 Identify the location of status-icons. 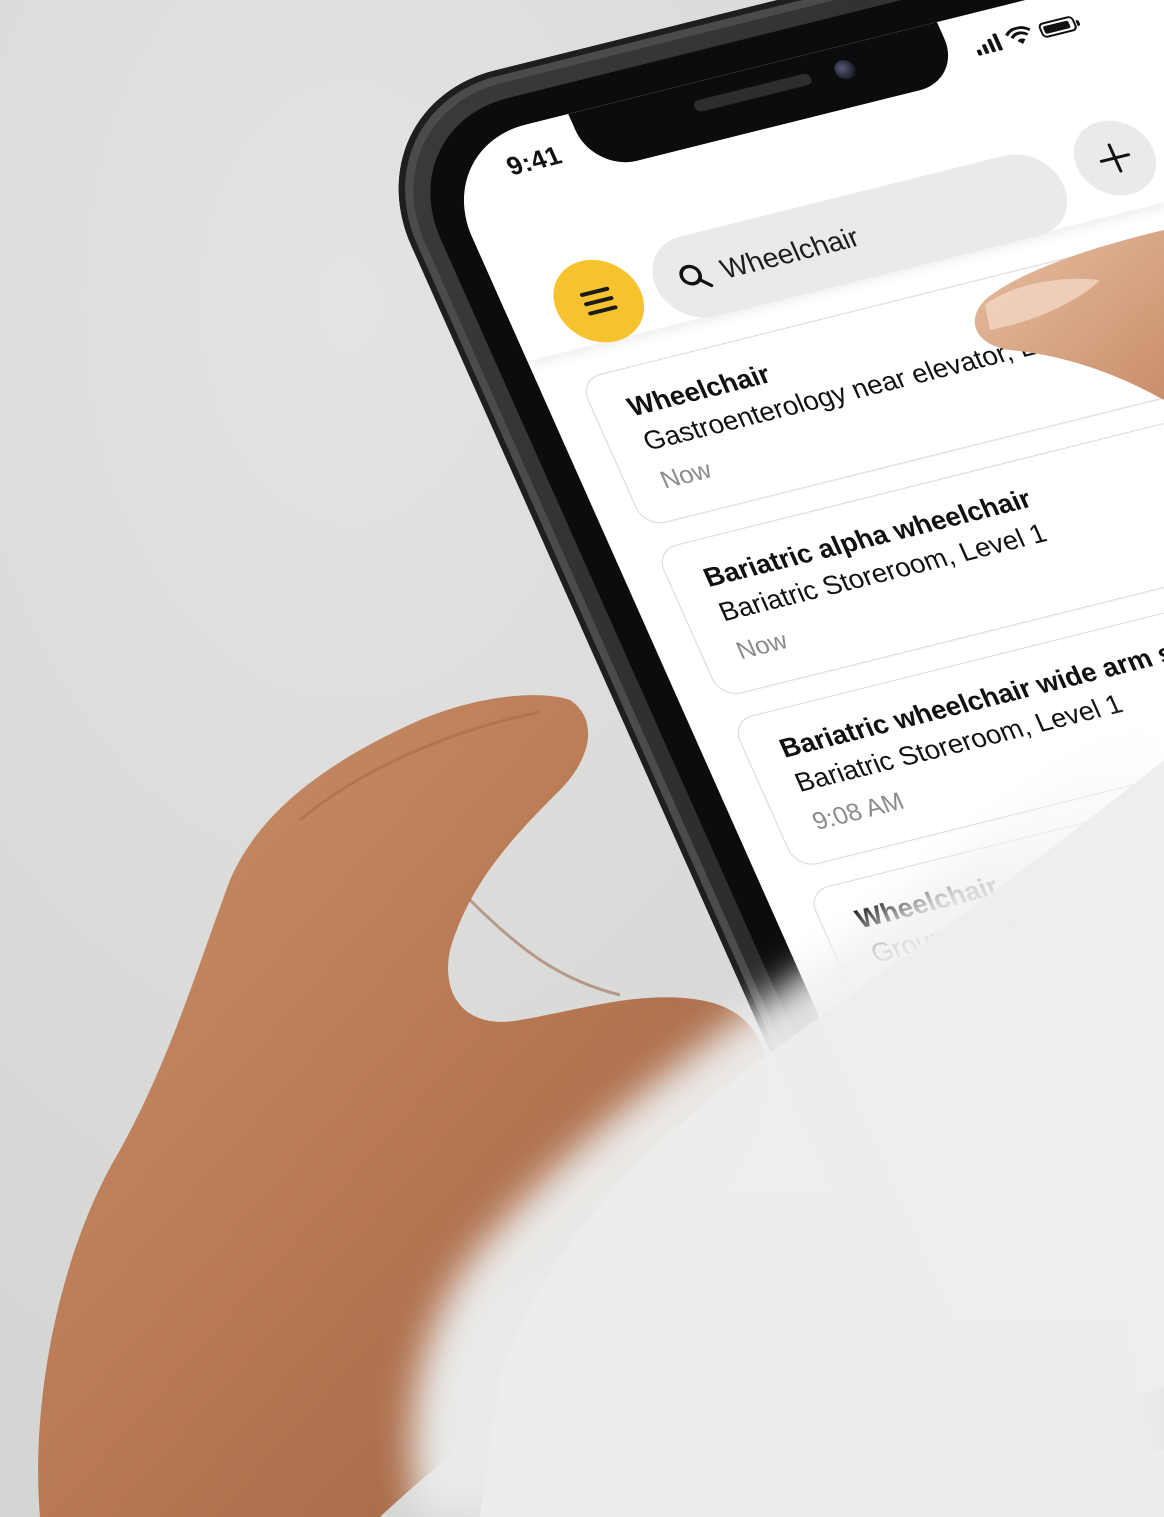
(1025, 34).